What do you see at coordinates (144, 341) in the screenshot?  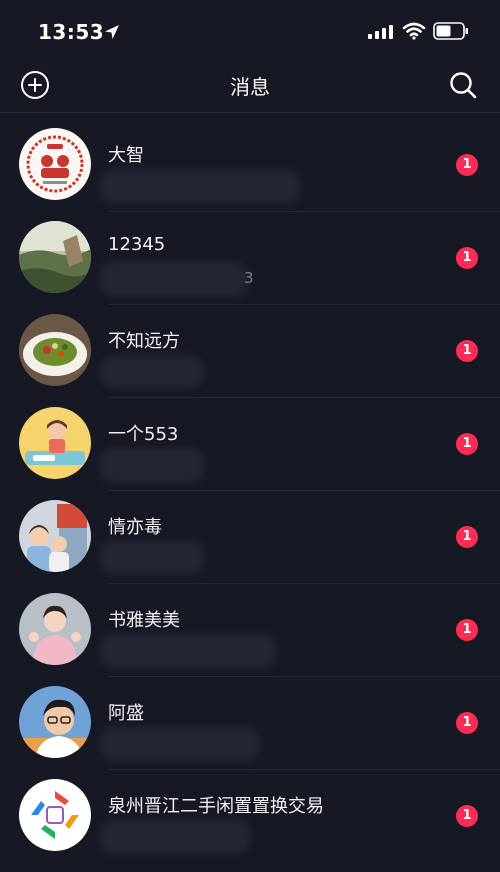 I see `conversation-name: 不知远方` at bounding box center [144, 341].